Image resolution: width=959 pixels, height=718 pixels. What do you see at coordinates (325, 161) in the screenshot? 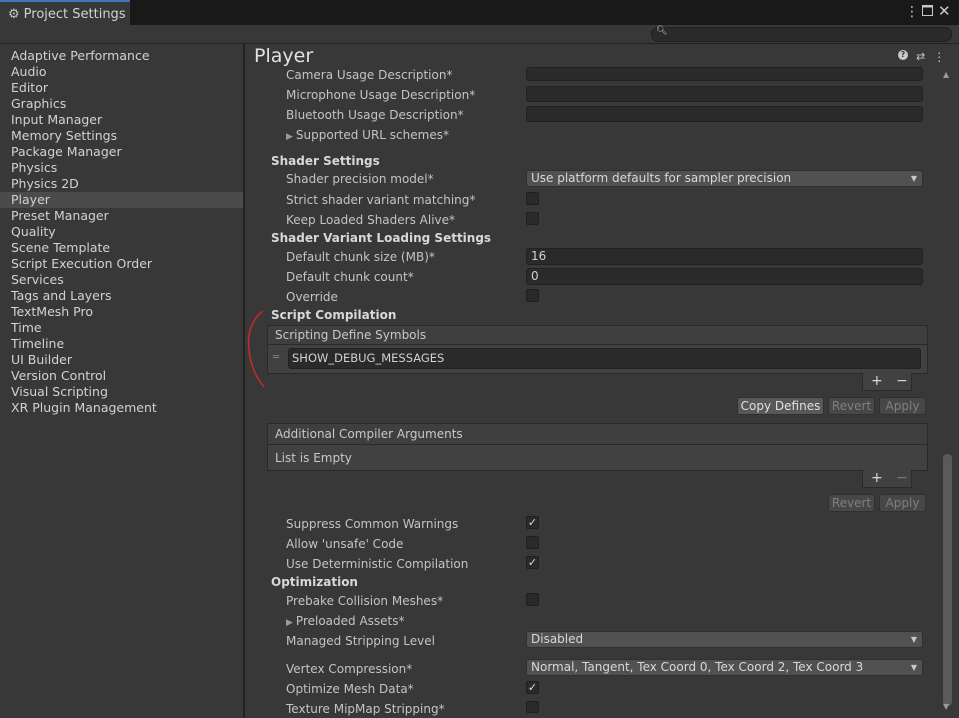
I see `shader-settings-header: Shader Settings` at bounding box center [325, 161].